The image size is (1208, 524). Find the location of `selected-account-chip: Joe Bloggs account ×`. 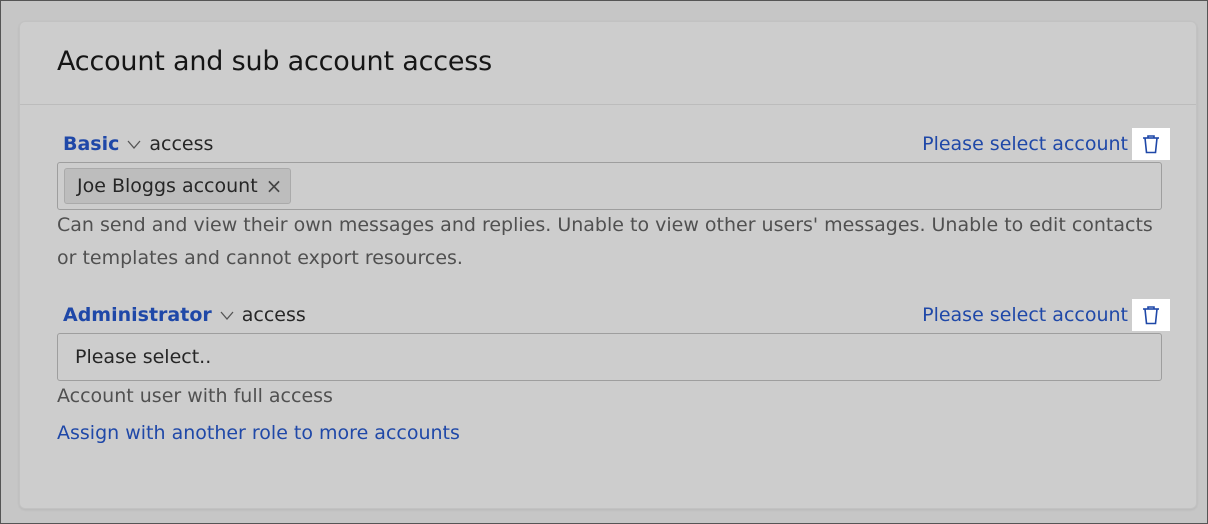

selected-account-chip: Joe Bloggs account × is located at coordinates (178, 186).